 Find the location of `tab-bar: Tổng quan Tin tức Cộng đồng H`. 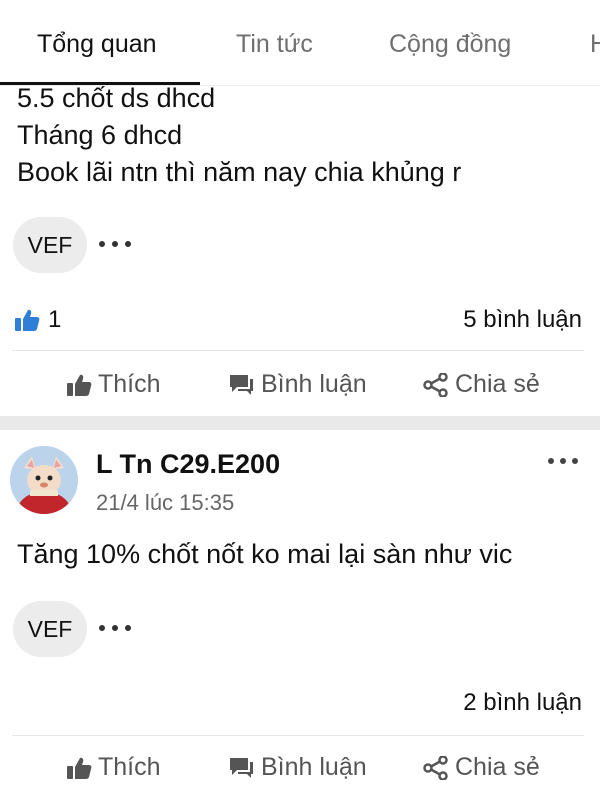

tab-bar: Tổng quan Tin tức Cộng đồng H is located at coordinates (300, 43).